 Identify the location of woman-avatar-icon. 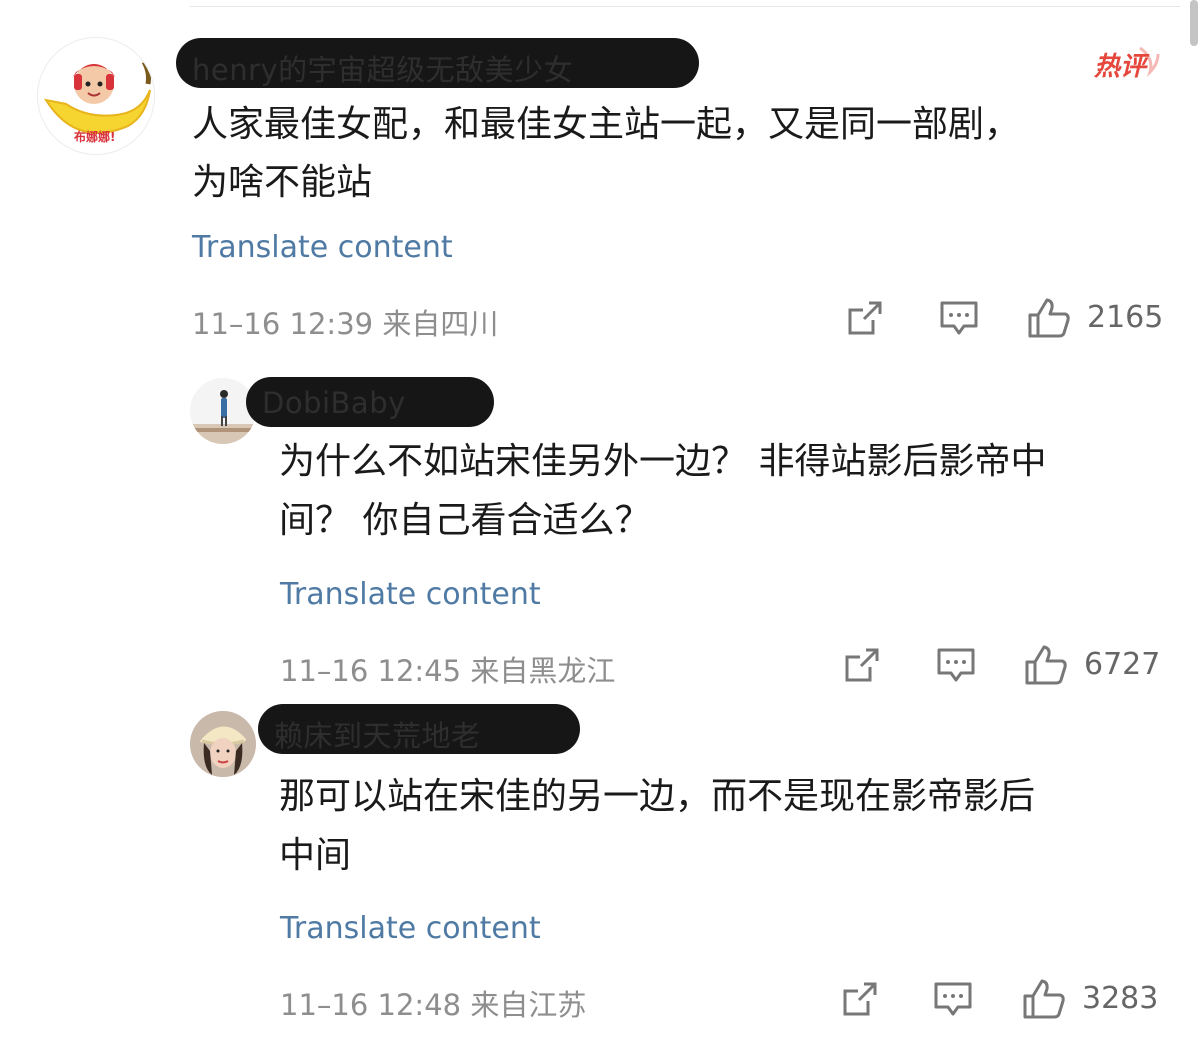
(223, 744).